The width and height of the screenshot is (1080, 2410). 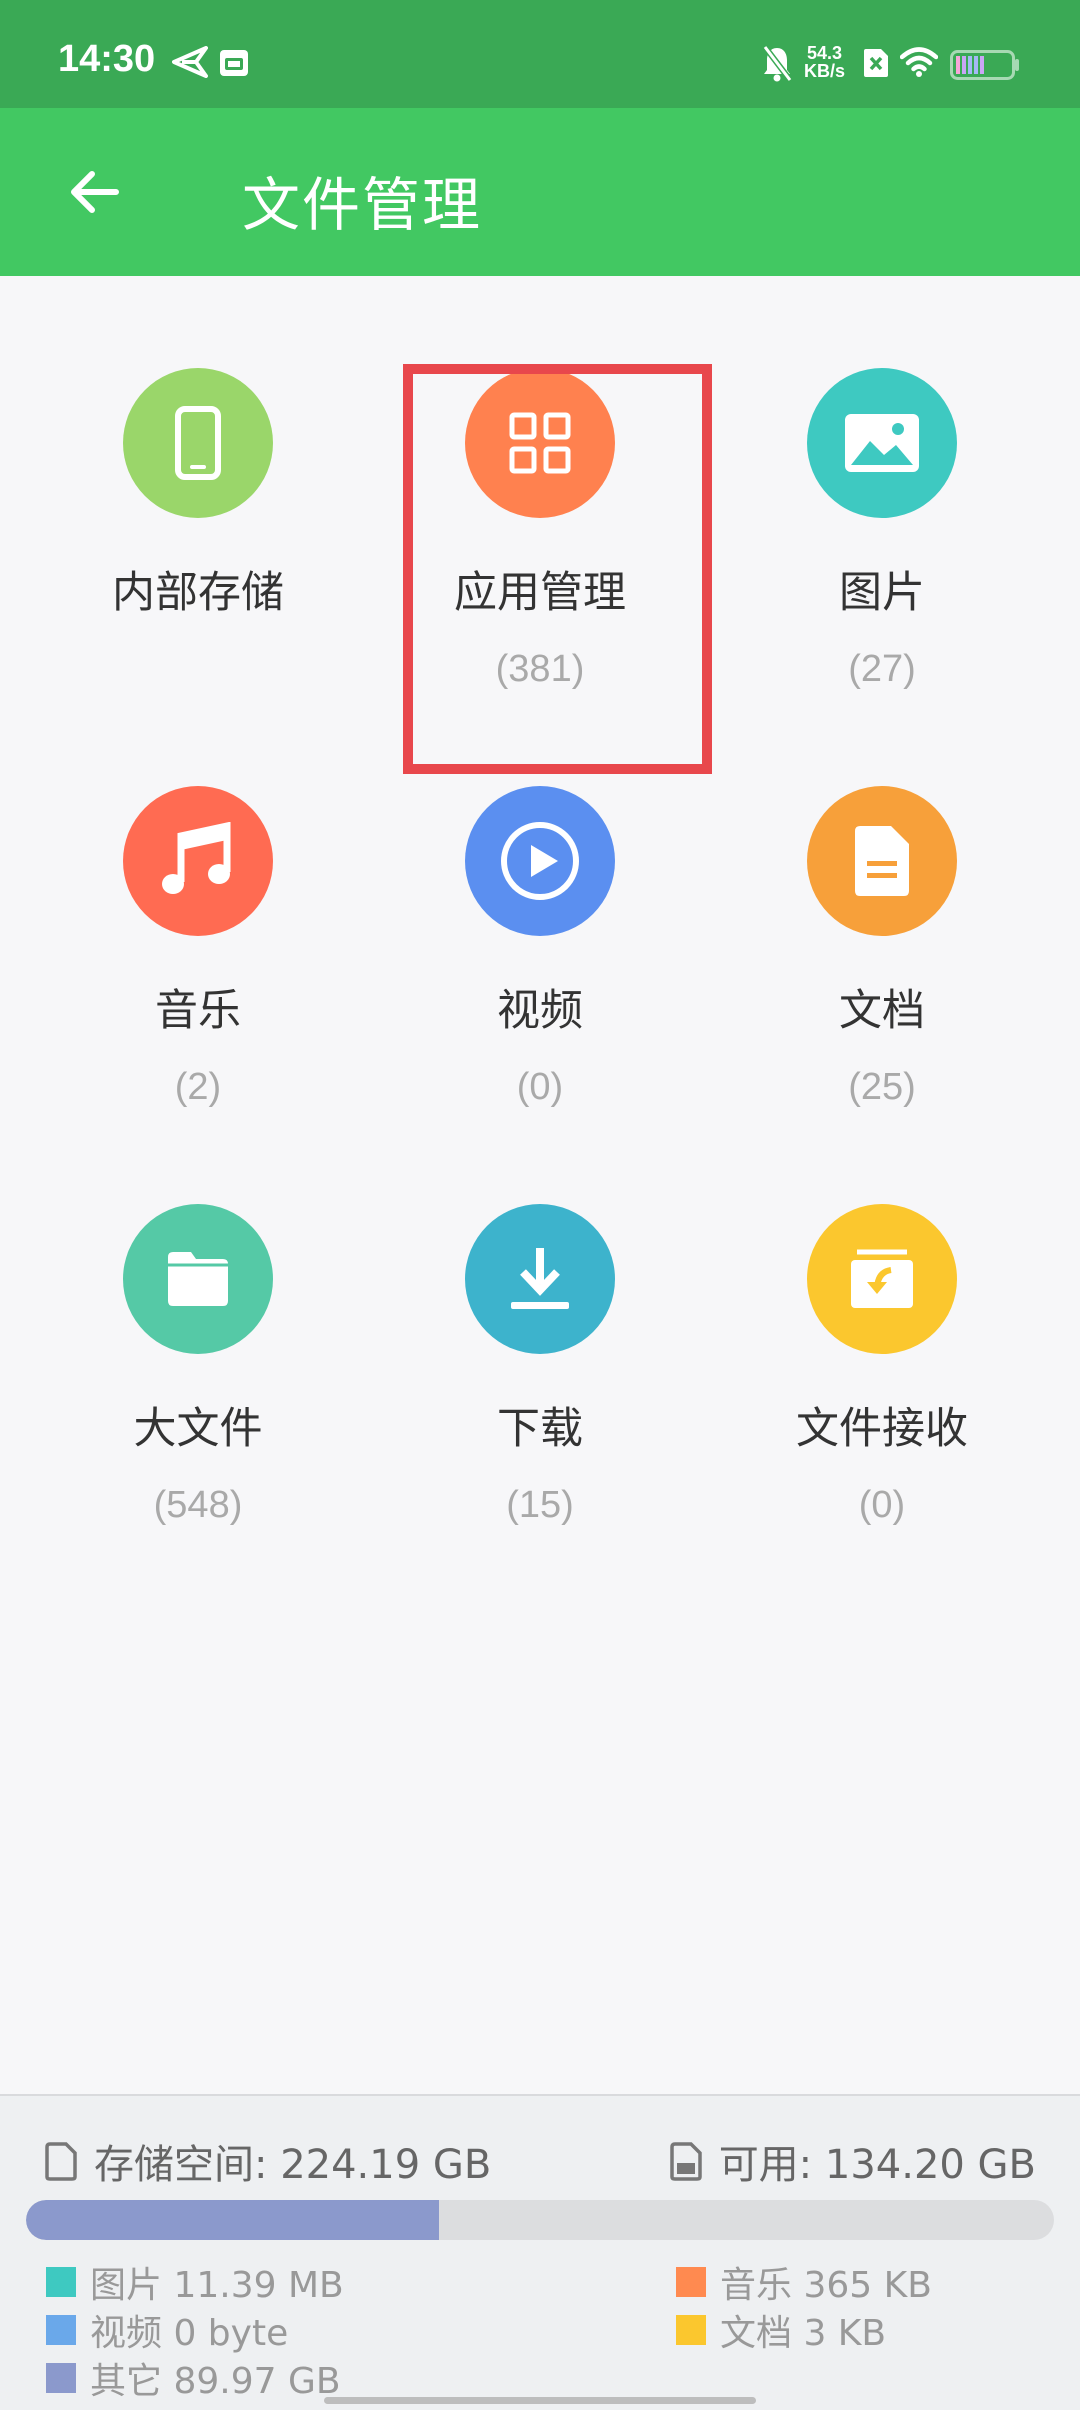 I want to click on music-circle, so click(x=198, y=861).